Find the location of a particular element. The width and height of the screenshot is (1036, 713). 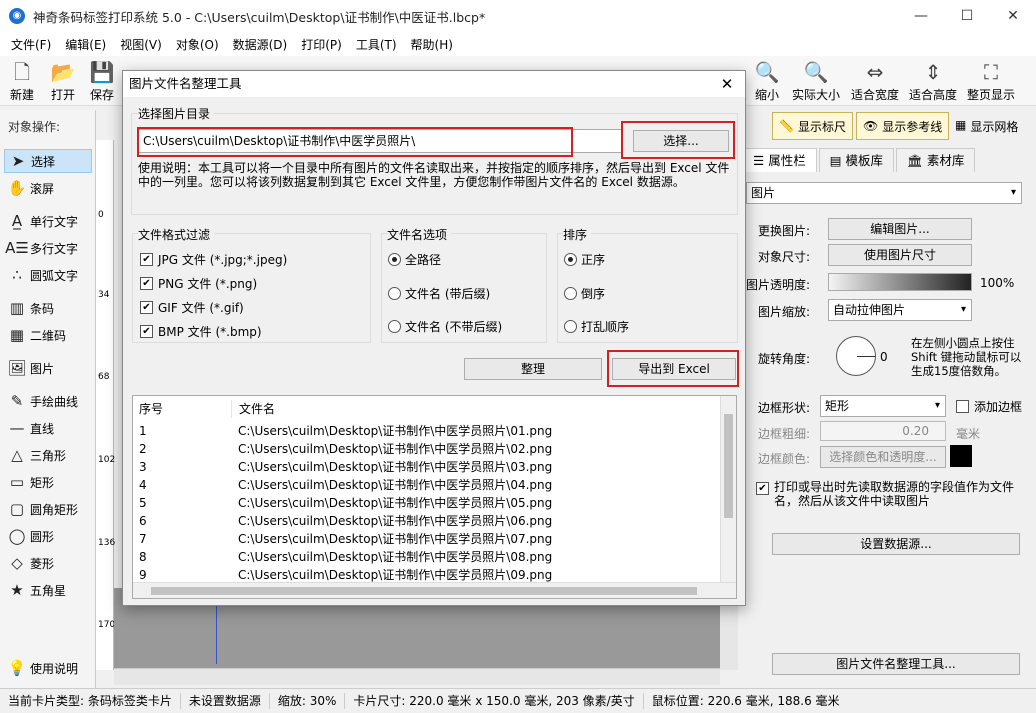

ruler-icon: 📏 is located at coordinates (786, 126).